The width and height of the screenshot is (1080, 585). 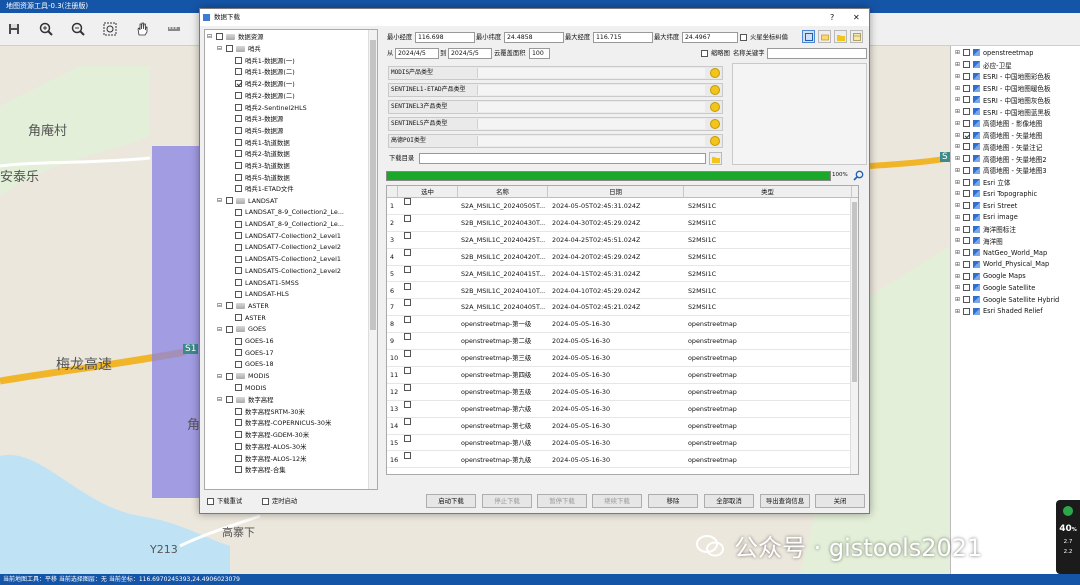 What do you see at coordinates (288, 236) in the screenshot?
I see `tree-node: LANDSAT7-Collection2_Level1` at bounding box center [288, 236].